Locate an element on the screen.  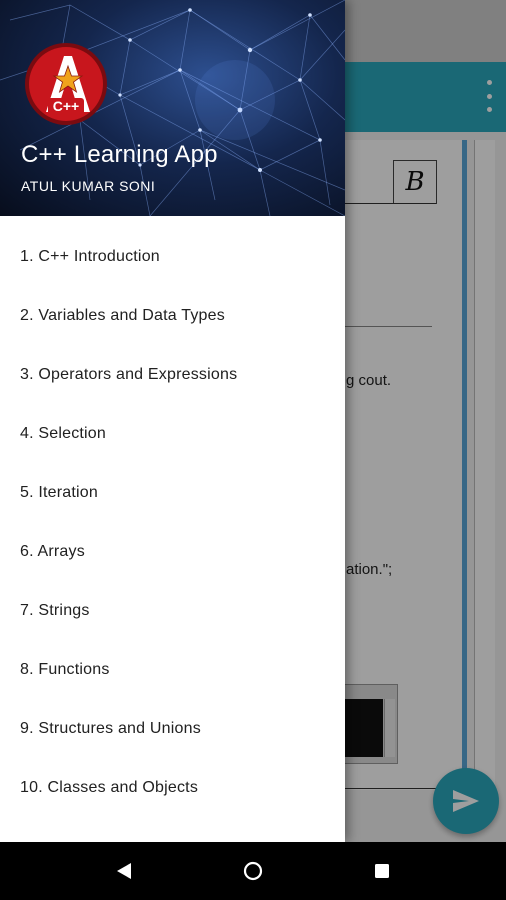
menu-item-arrays: 6. Arrays is located at coordinates (172, 551).